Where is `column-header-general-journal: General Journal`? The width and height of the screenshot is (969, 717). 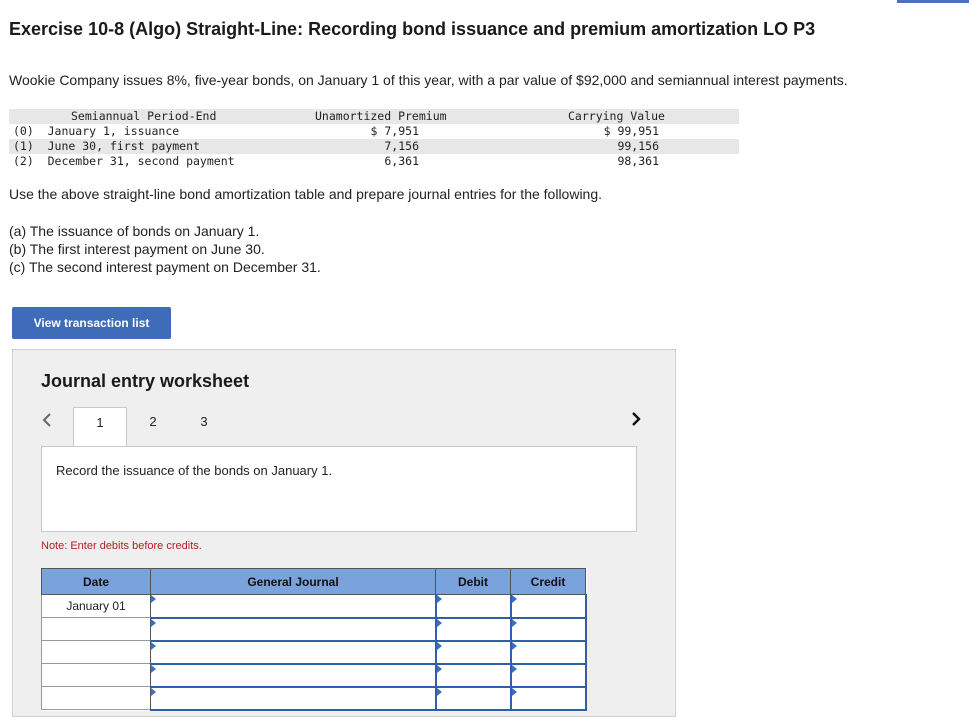
column-header-general-journal: General Journal is located at coordinates (293, 581).